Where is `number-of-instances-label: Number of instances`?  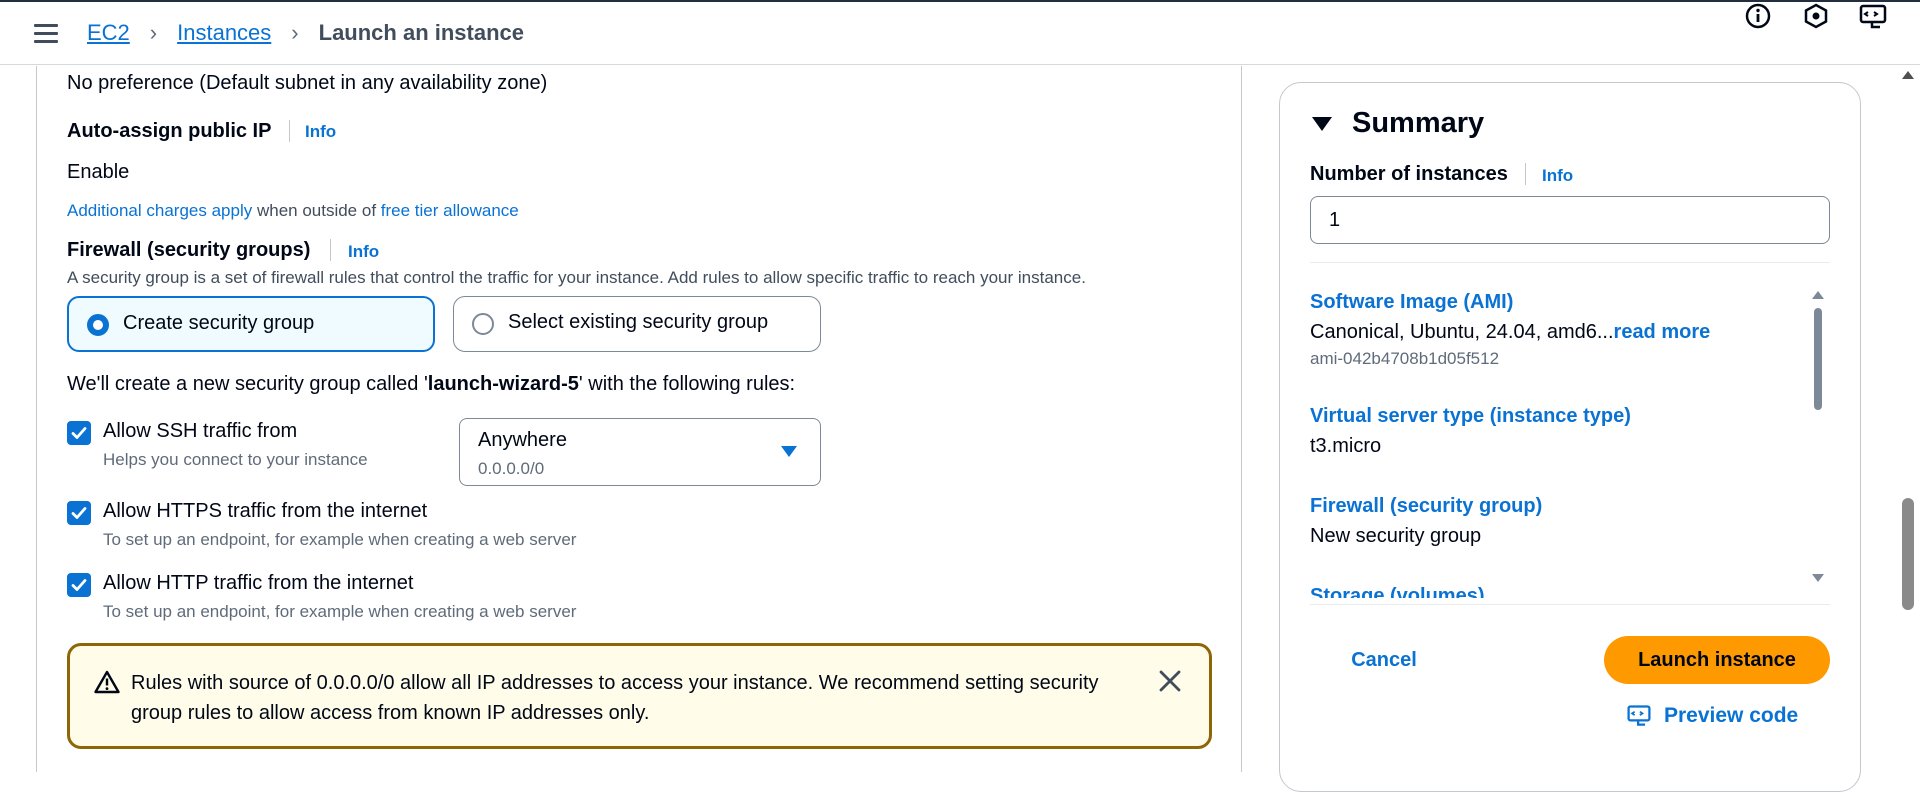
number-of-instances-label: Number of instances is located at coordinates (1409, 174).